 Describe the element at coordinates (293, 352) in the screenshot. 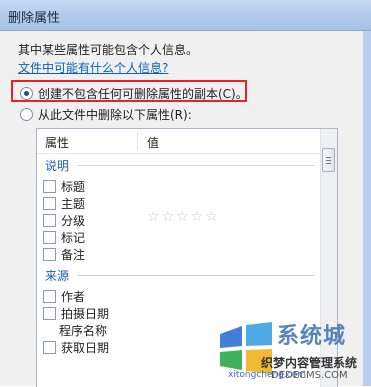

I see `watermark: 系统城 织梦内容管理系统 DEDECMS.COM xitongcheng.com` at that location.